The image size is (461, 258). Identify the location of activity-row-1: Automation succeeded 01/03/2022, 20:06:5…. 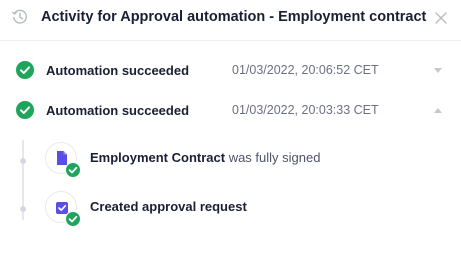
(230, 70).